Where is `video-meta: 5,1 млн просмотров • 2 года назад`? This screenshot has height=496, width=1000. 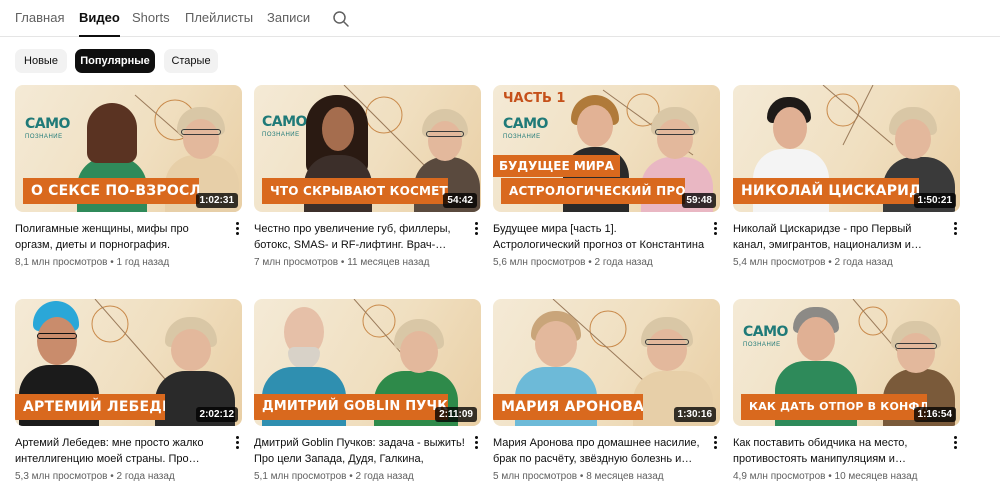 video-meta: 5,1 млн просмотров • 2 года назад is located at coordinates (334, 476).